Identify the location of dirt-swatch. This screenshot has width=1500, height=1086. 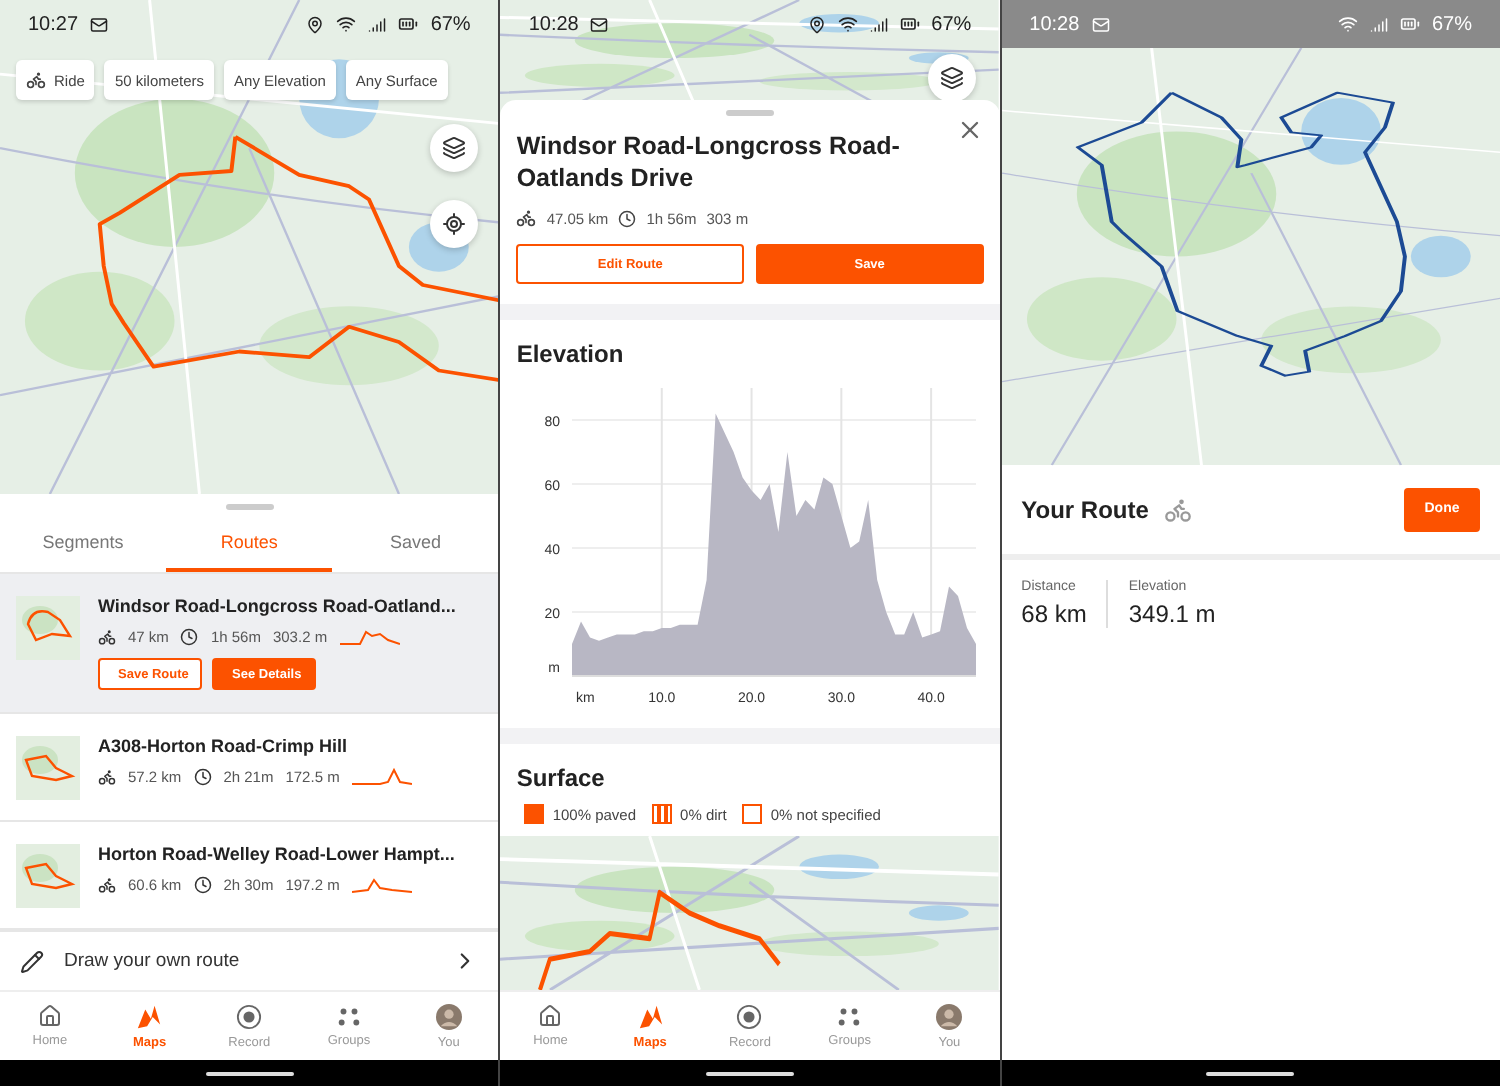
(662, 814).